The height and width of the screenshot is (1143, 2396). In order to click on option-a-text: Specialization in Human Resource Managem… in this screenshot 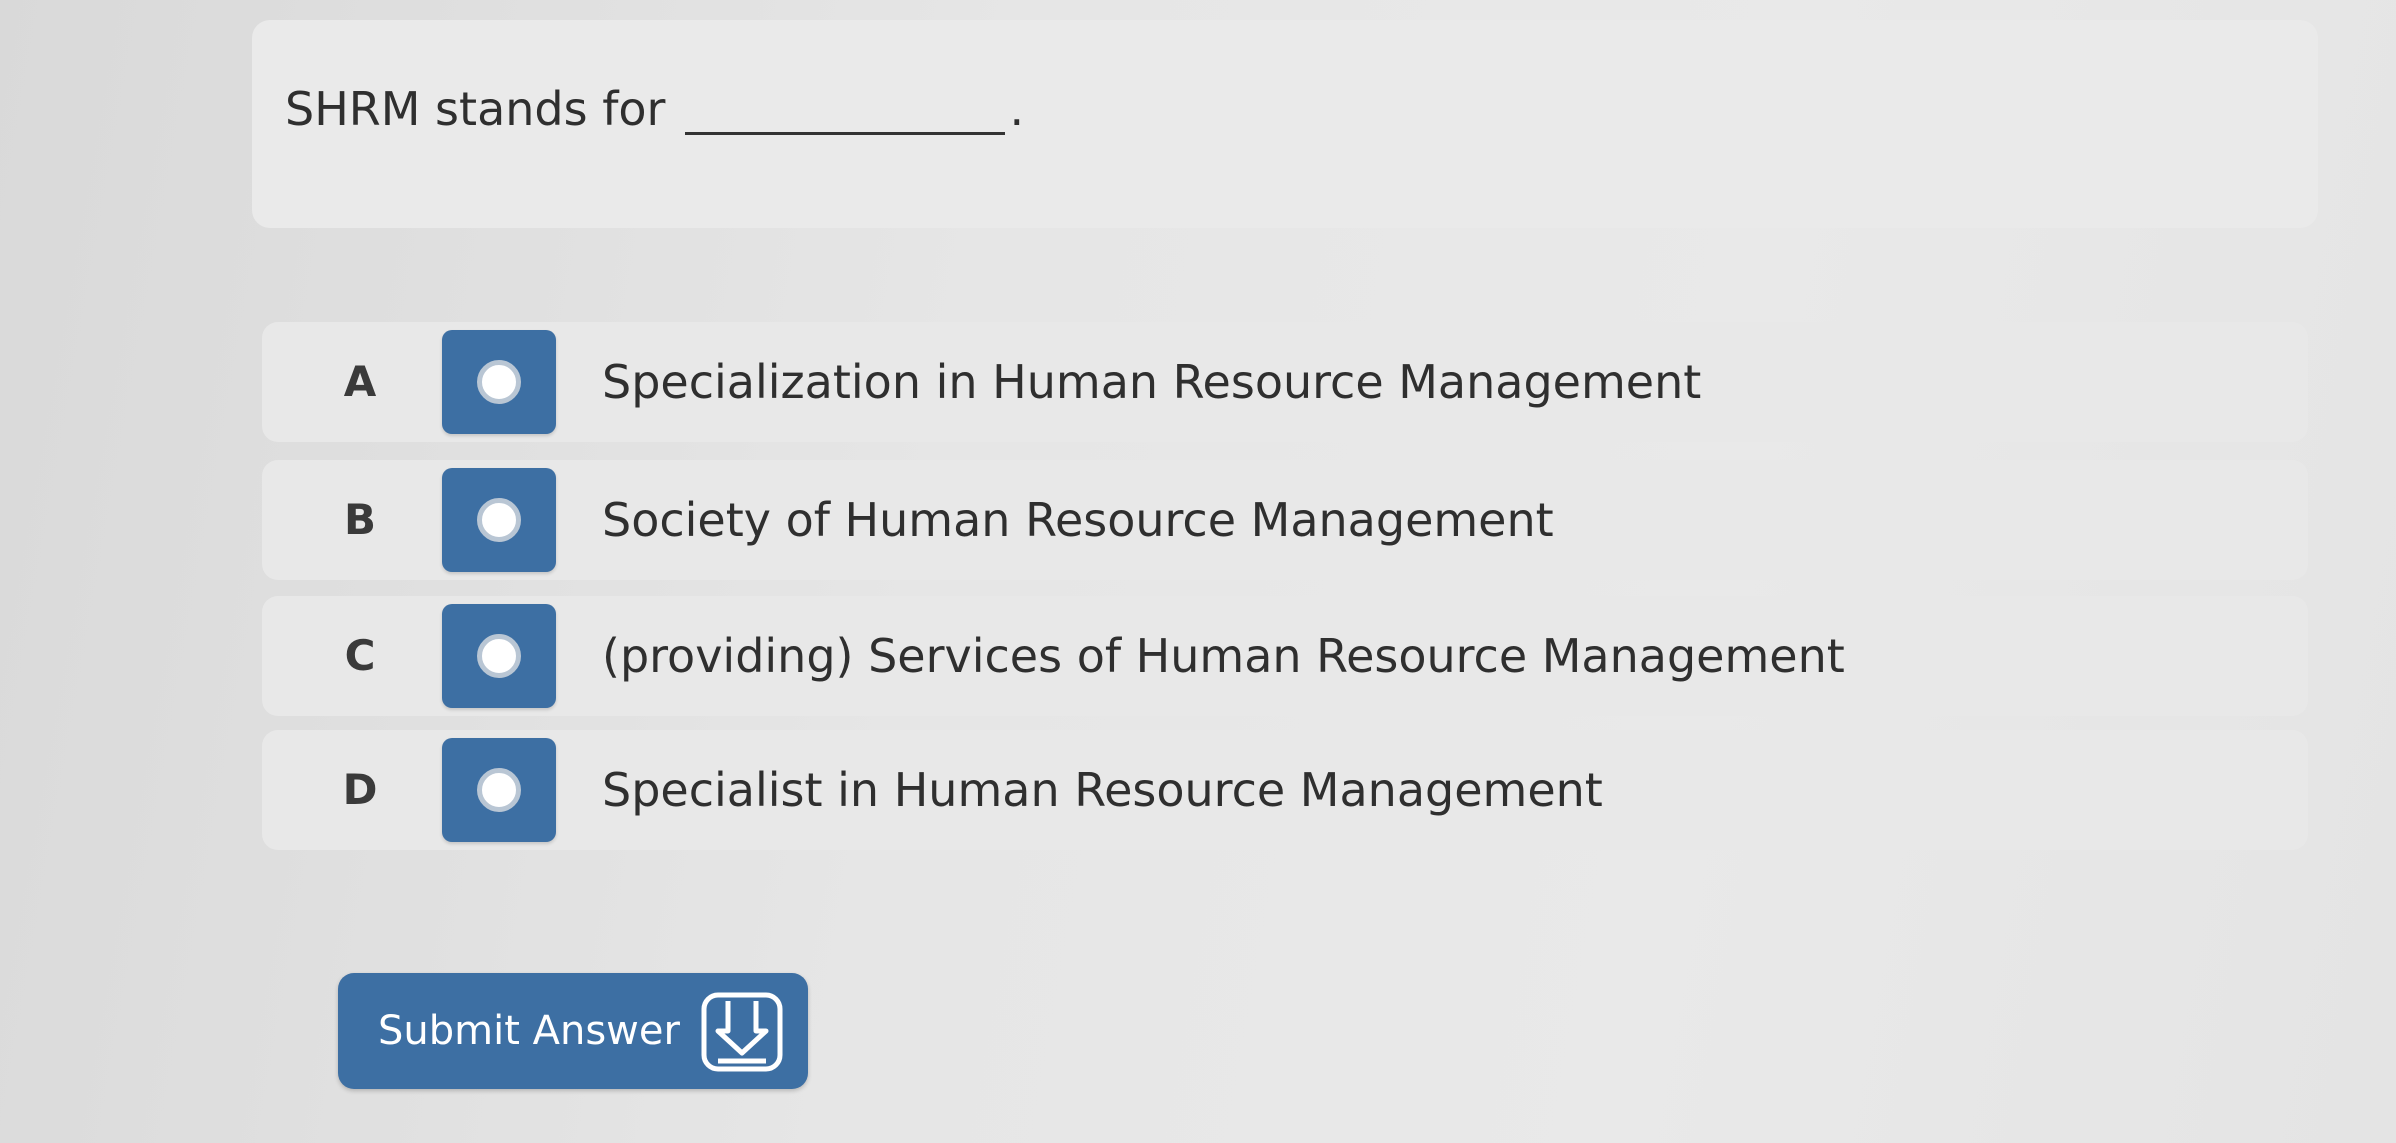, I will do `click(1152, 382)`.